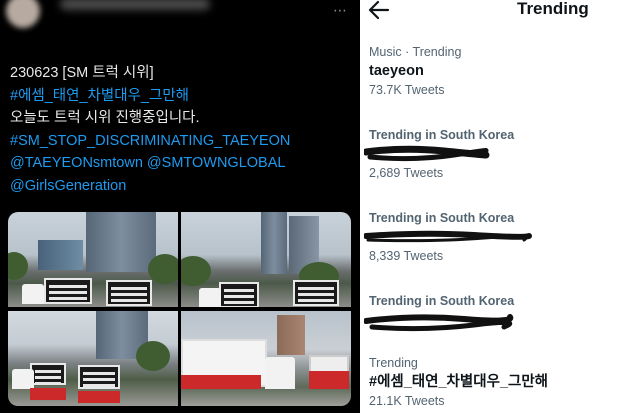 The width and height of the screenshot is (640, 413). Describe the element at coordinates (406, 256) in the screenshot. I see `trend-count: 8,339 Tweets` at that location.